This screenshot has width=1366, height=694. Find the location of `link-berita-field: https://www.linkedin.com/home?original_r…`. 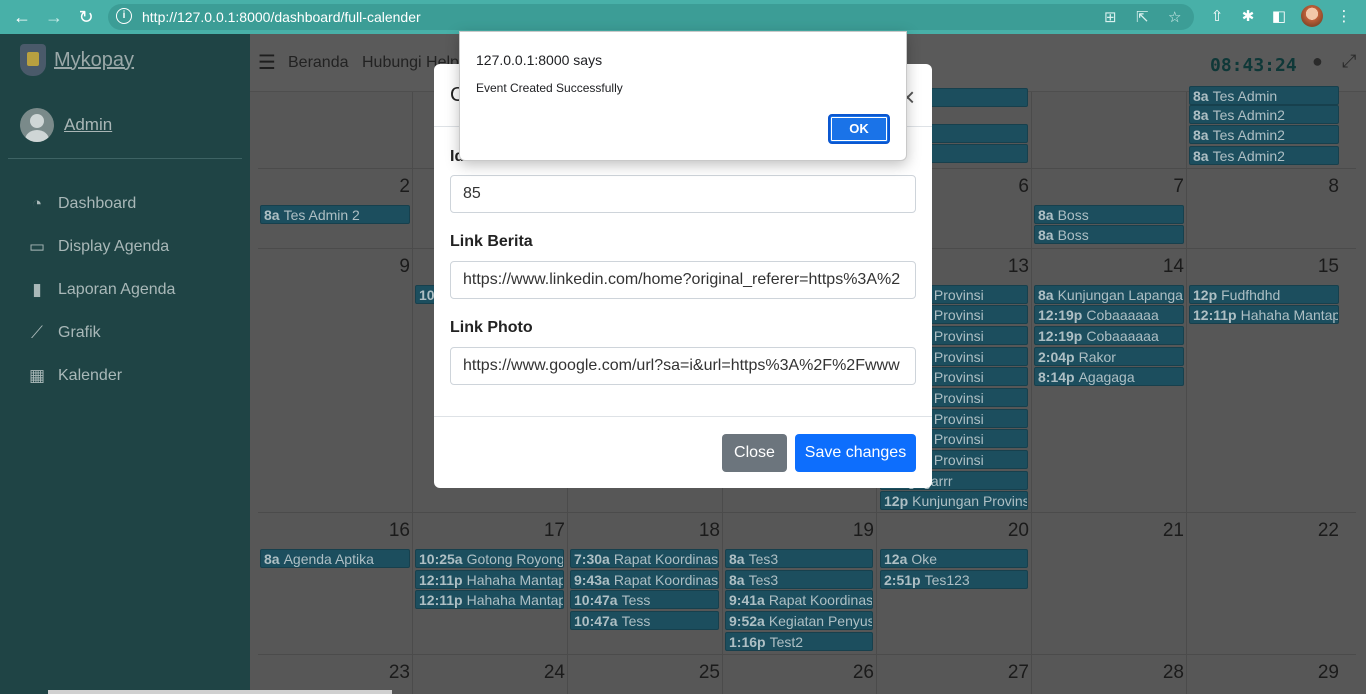

link-berita-field: https://www.linkedin.com/home?original_r… is located at coordinates (683, 280).